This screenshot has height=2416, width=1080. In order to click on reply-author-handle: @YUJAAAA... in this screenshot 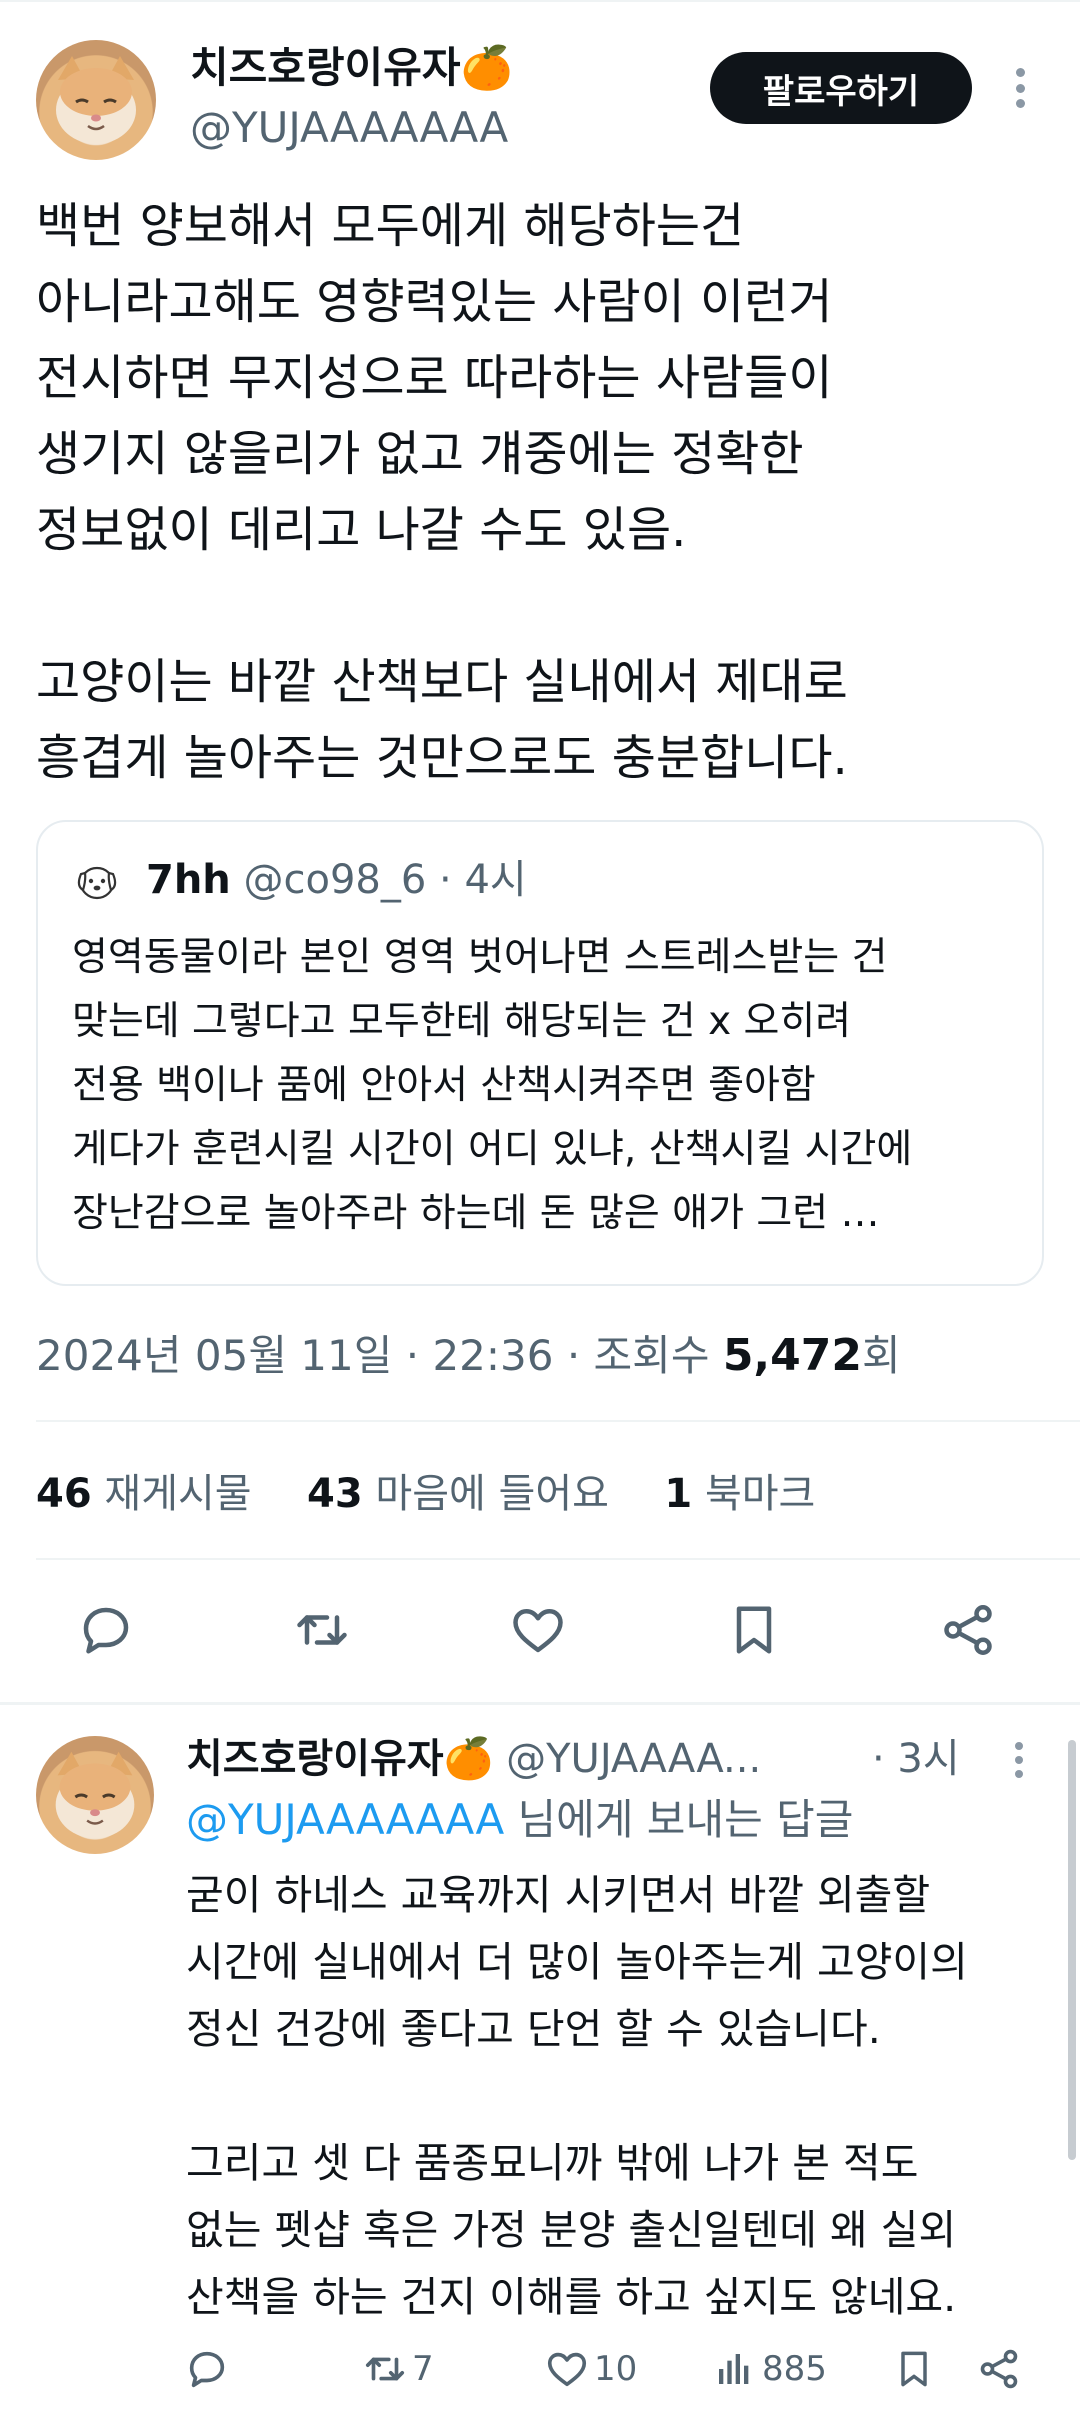, I will do `click(633, 1759)`.